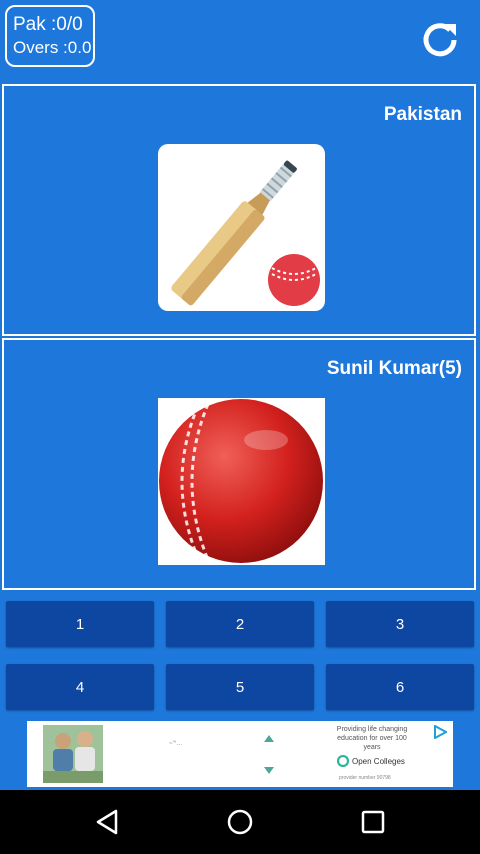 The height and width of the screenshot is (854, 480). I want to click on cricket-ball-icon, so click(241, 481).